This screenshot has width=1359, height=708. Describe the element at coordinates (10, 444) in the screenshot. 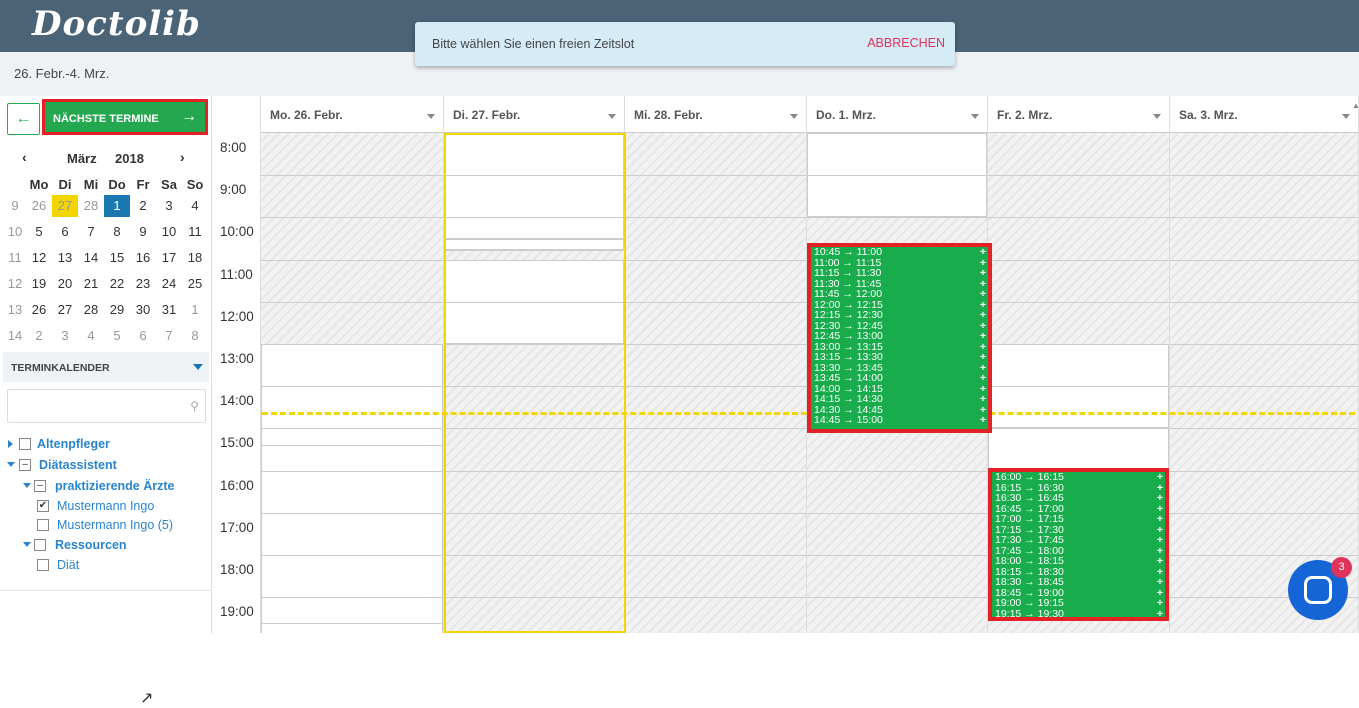

I see `expand-icon` at that location.